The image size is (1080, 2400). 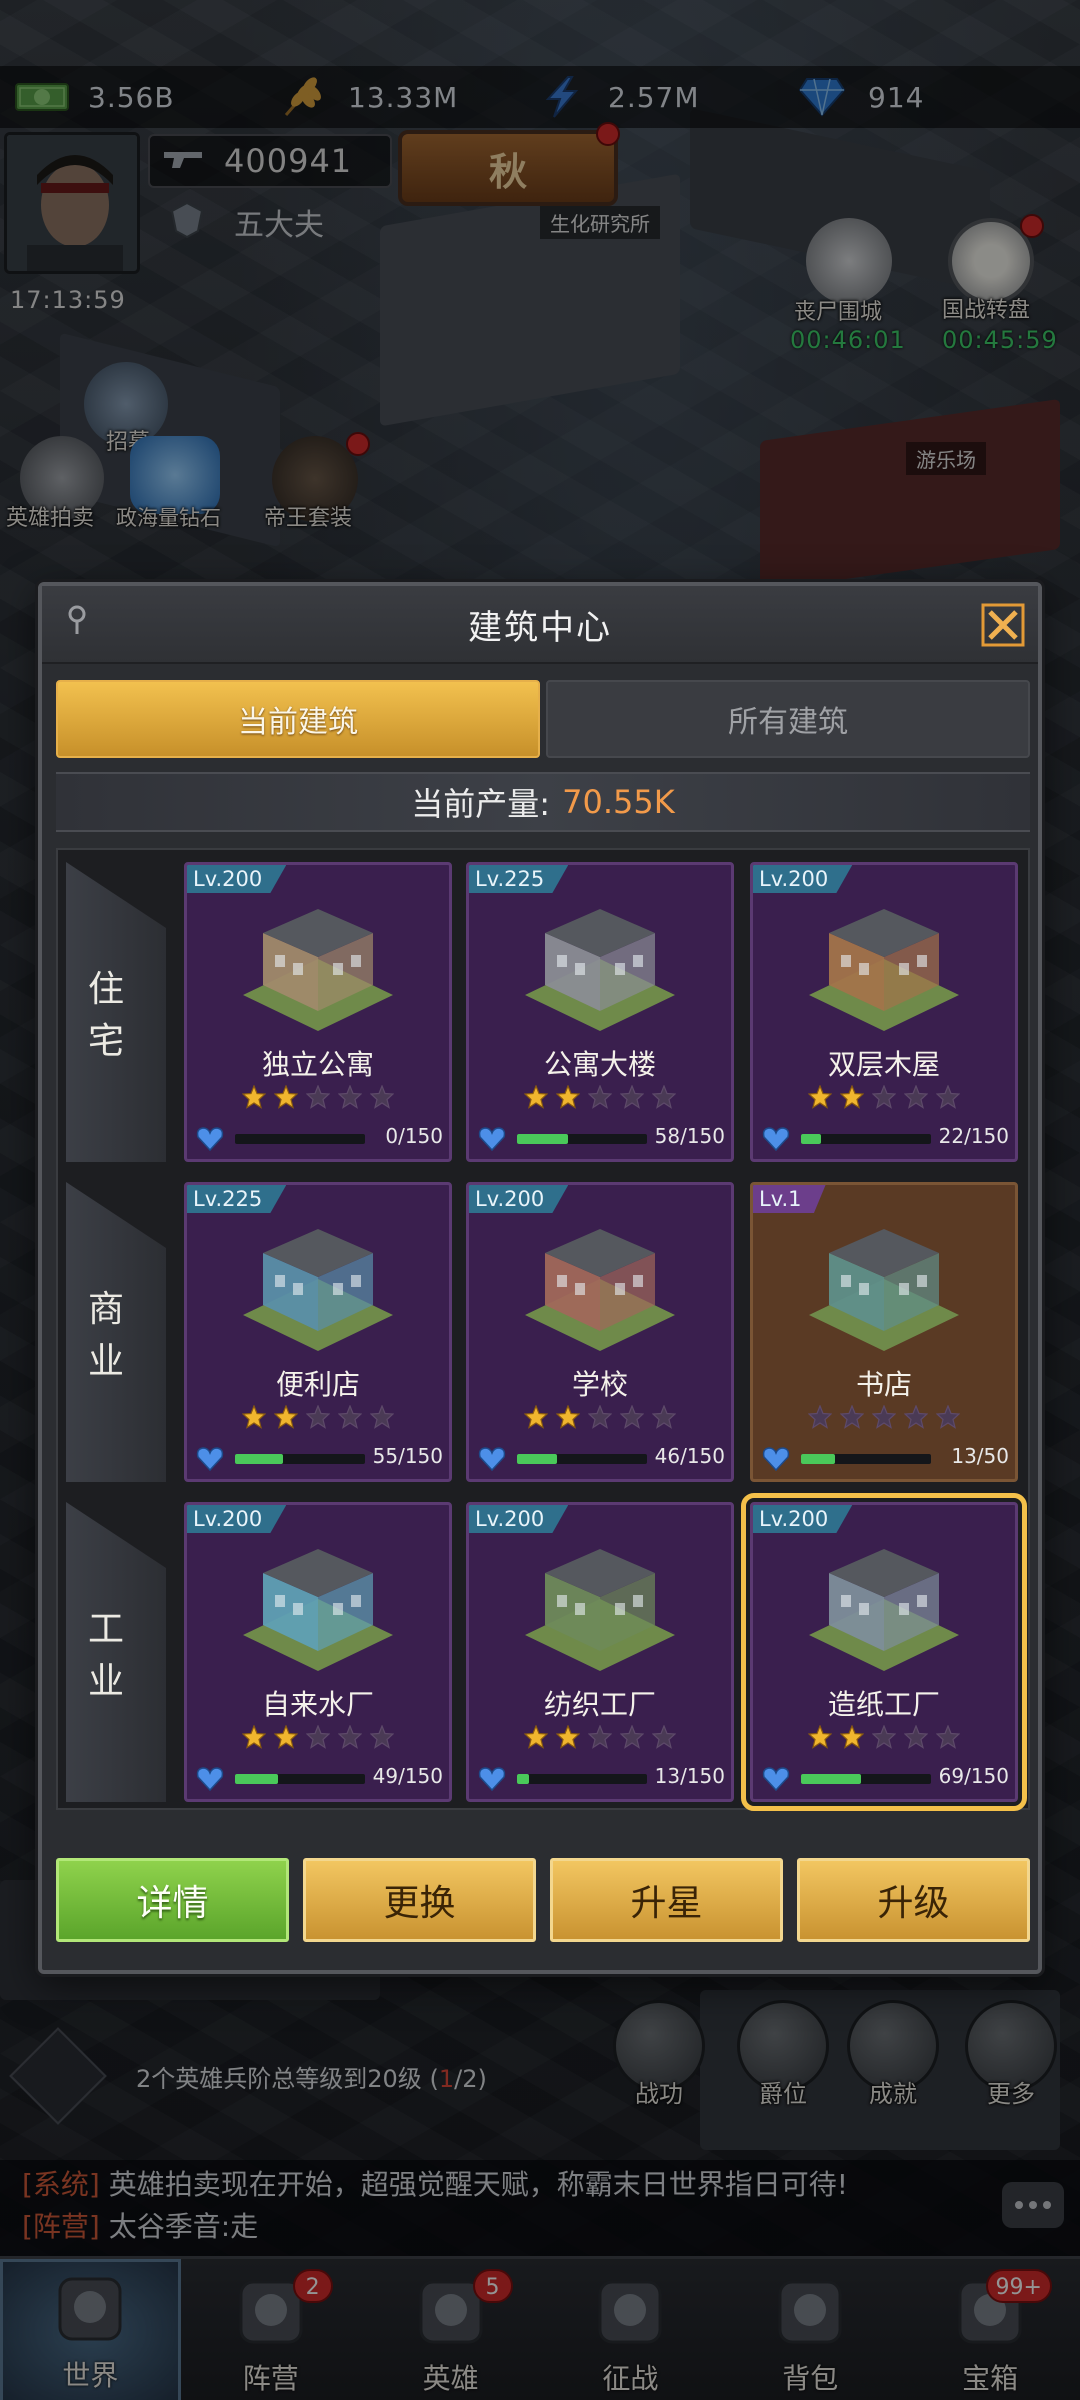 I want to click on star-up-button: 升星, so click(x=666, y=1900).